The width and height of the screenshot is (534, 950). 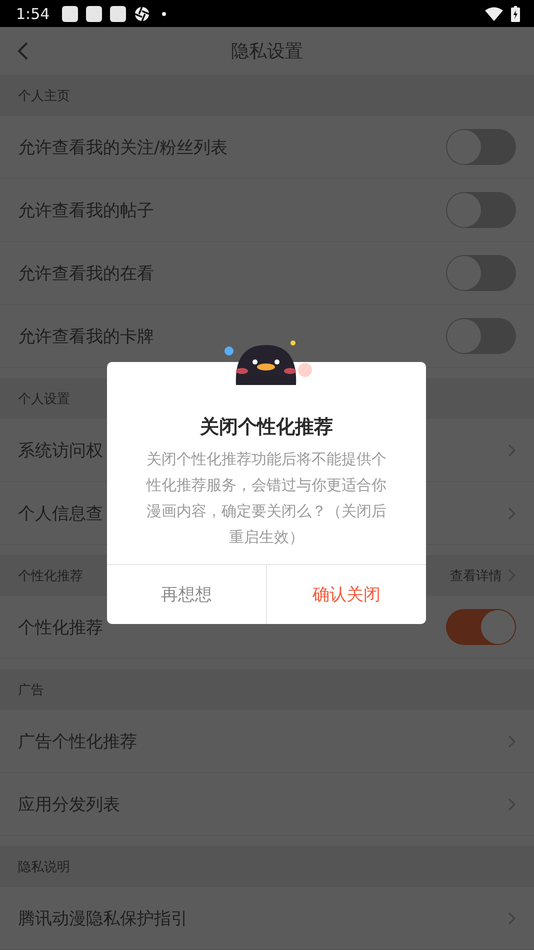 What do you see at coordinates (60, 513) in the screenshot?
I see `setting-label: 个人信息查` at bounding box center [60, 513].